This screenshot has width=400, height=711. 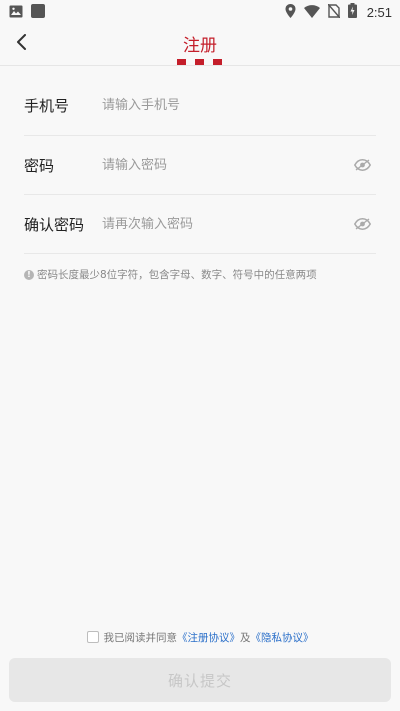 I want to click on app-square-icon, so click(x=38, y=12).